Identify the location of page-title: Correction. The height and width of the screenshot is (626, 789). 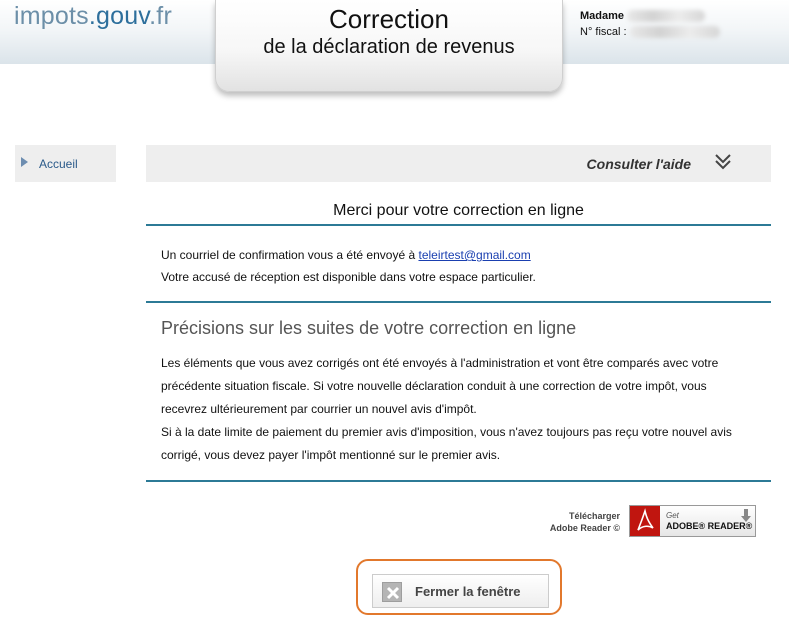
(389, 19).